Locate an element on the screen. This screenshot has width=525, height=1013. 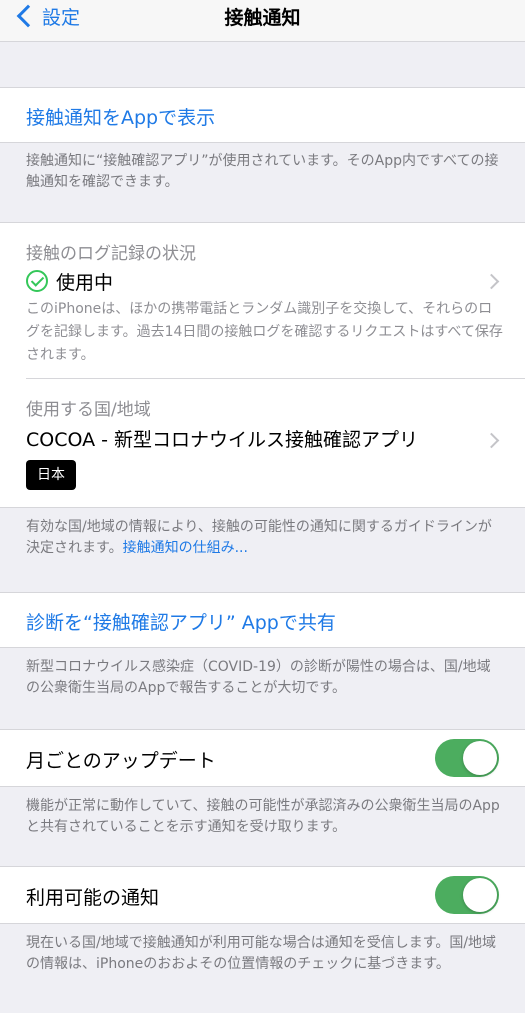
page-title: 接触通知 is located at coordinates (262, 18).